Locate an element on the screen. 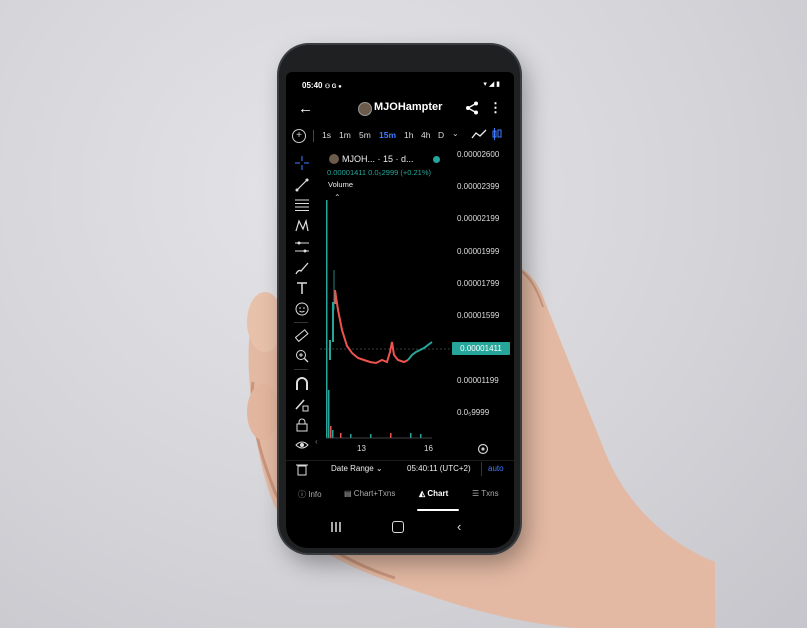 Image resolution: width=807 pixels, height=628 pixels. scroll-left-icon: ‹ is located at coordinates (316, 441).